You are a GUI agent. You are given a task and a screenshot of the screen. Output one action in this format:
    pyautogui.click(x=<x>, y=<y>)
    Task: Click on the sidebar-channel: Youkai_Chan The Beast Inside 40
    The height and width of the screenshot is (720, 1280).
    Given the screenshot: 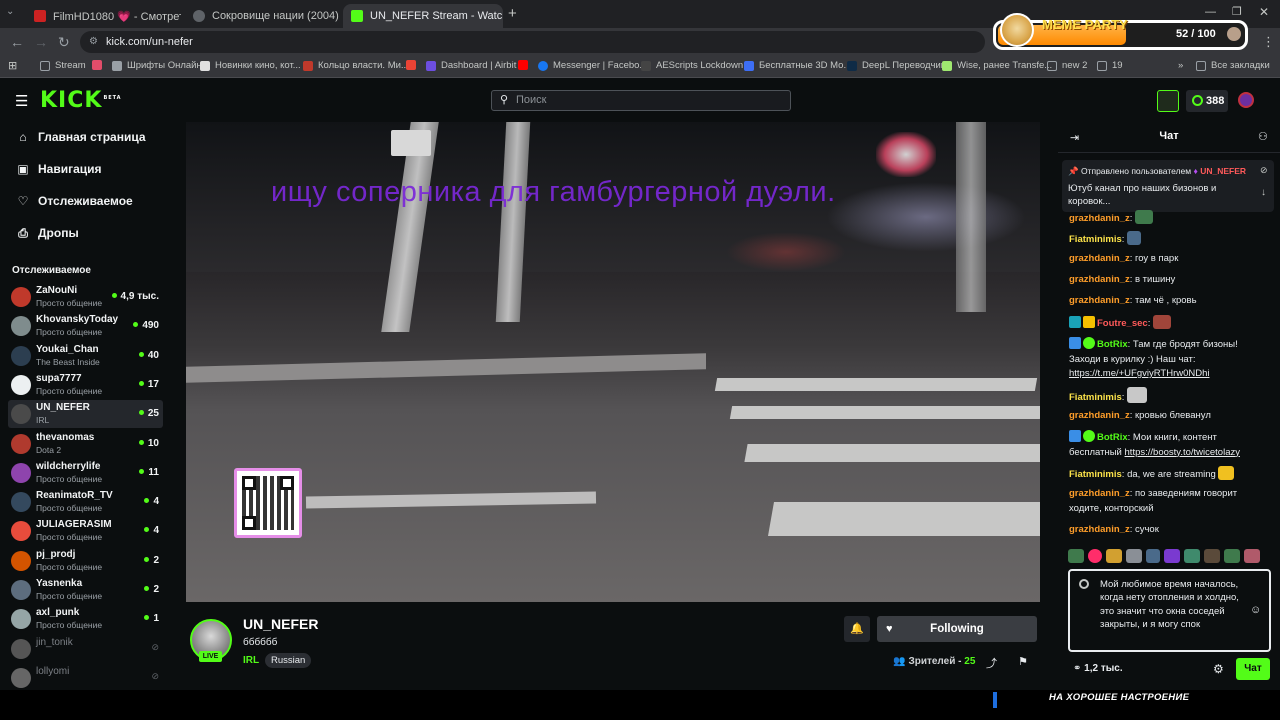 What is the action you would take?
    pyautogui.click(x=85, y=356)
    